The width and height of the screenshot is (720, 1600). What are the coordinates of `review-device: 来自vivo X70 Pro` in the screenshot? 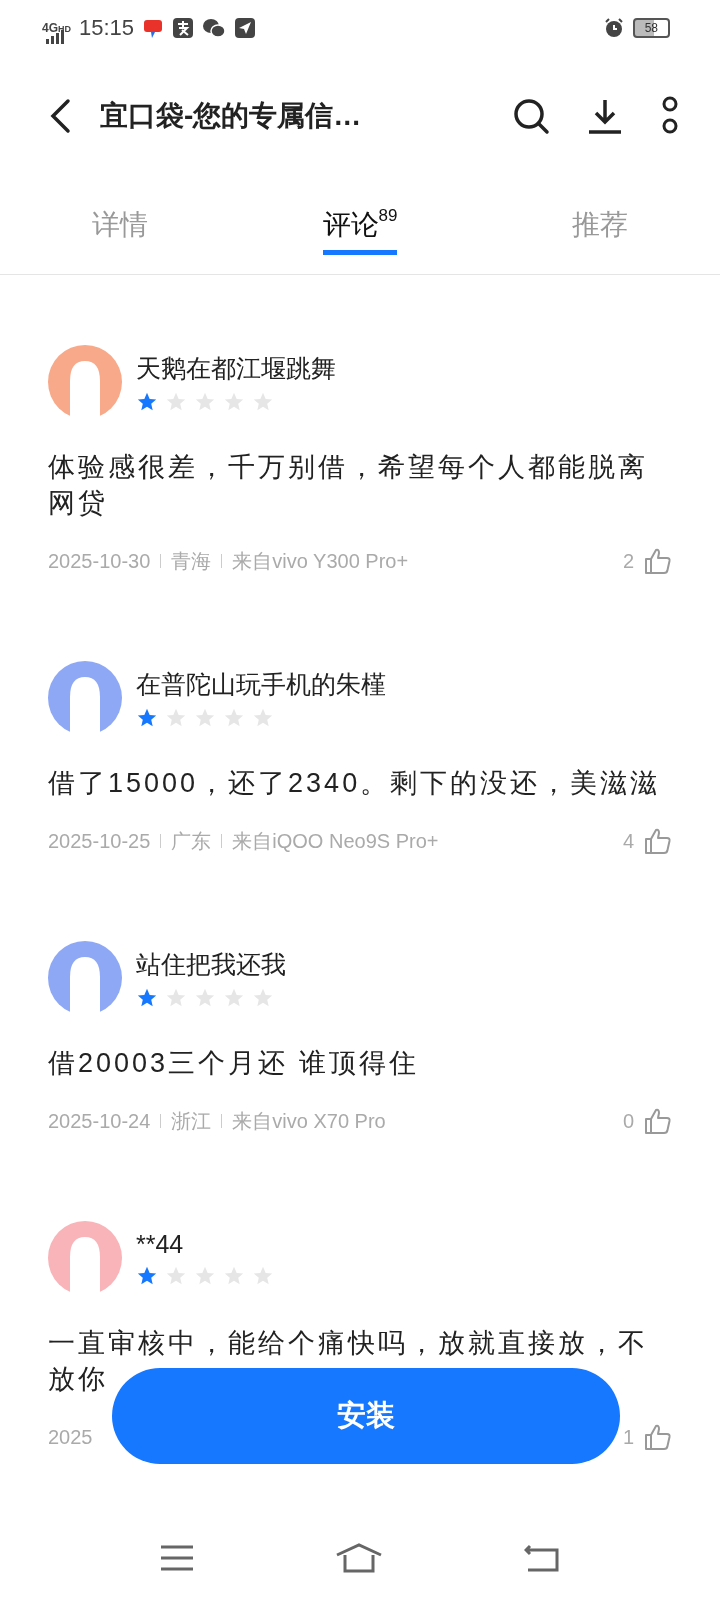 It's located at (309, 1121).